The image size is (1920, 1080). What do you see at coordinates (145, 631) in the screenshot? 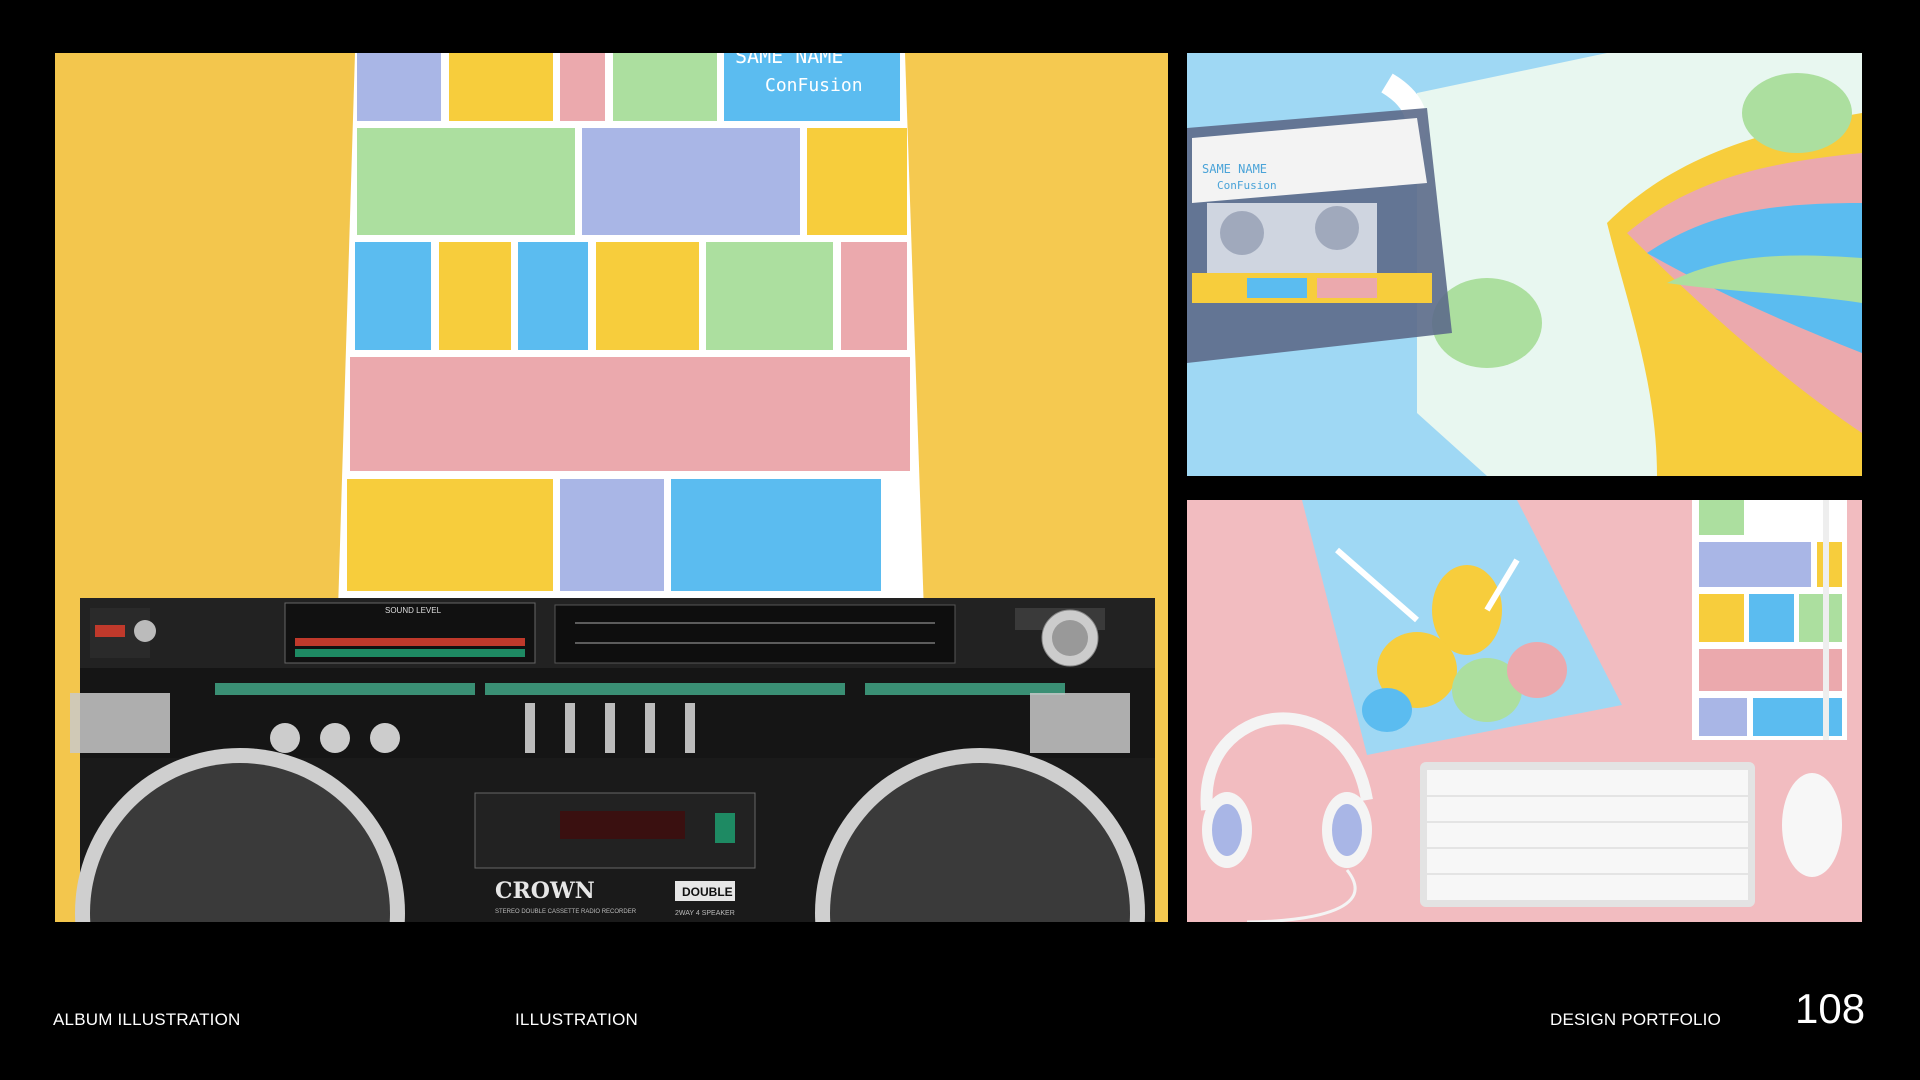
I see `power-knob` at bounding box center [145, 631].